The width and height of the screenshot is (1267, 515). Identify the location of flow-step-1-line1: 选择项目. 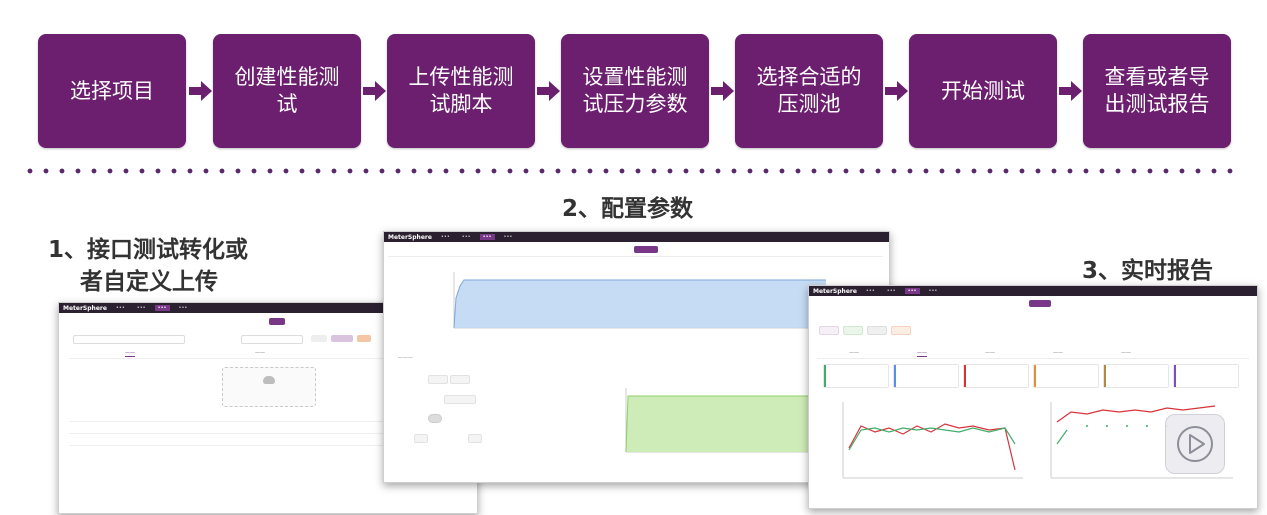
(112, 90).